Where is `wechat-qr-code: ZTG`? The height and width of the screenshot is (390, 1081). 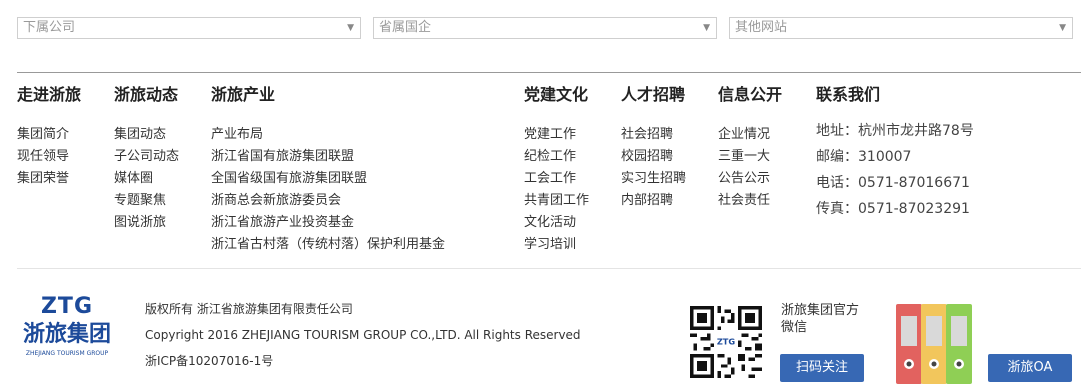
wechat-qr-code: ZTG is located at coordinates (726, 342).